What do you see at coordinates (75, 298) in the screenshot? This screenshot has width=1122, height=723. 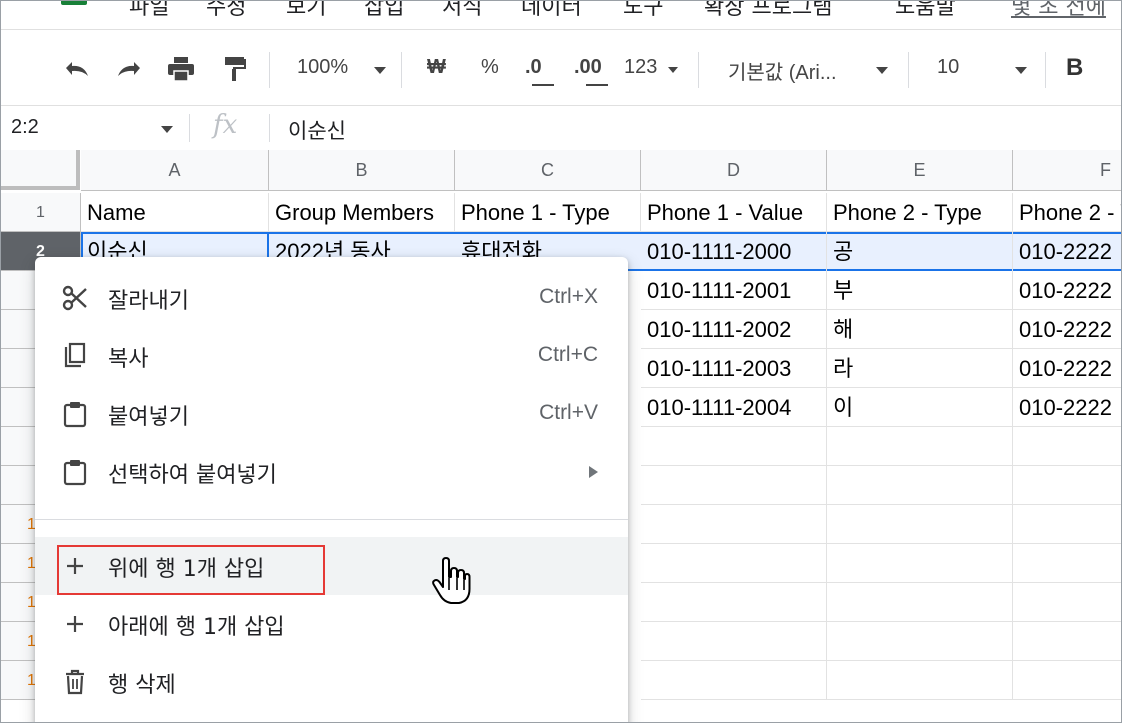 I see `scissors-icon` at bounding box center [75, 298].